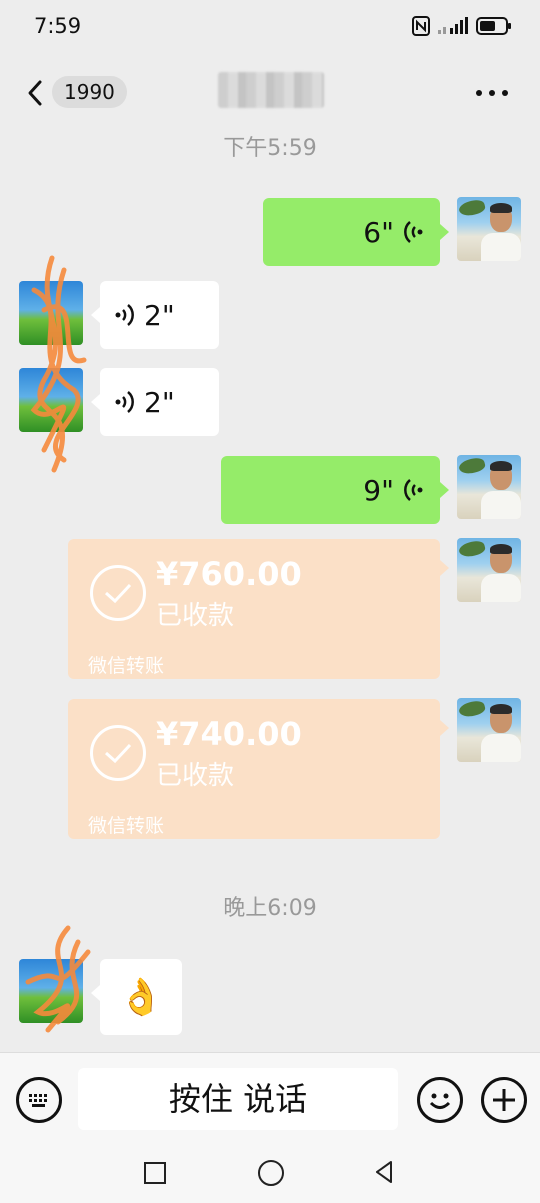  Describe the element at coordinates (89, 92) in the screenshot. I see `unread-count-badge: 1990` at that location.